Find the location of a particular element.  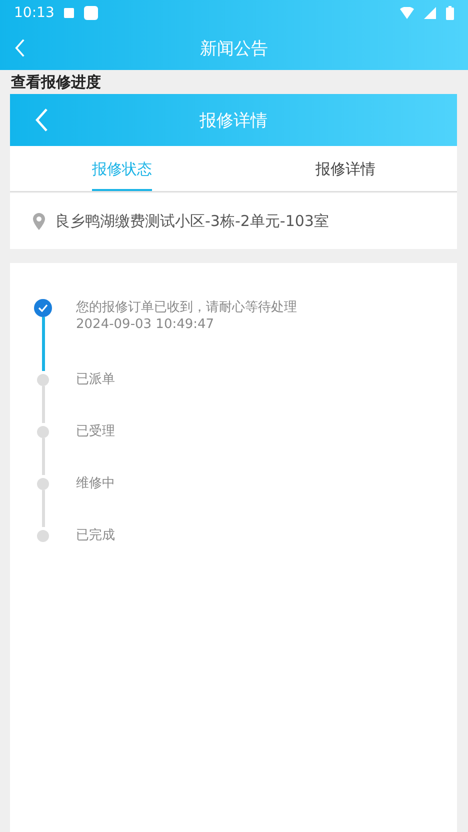

address-text: 良乡鸭湖缴费测试小区-3栋-2单元-103室 is located at coordinates (192, 221).